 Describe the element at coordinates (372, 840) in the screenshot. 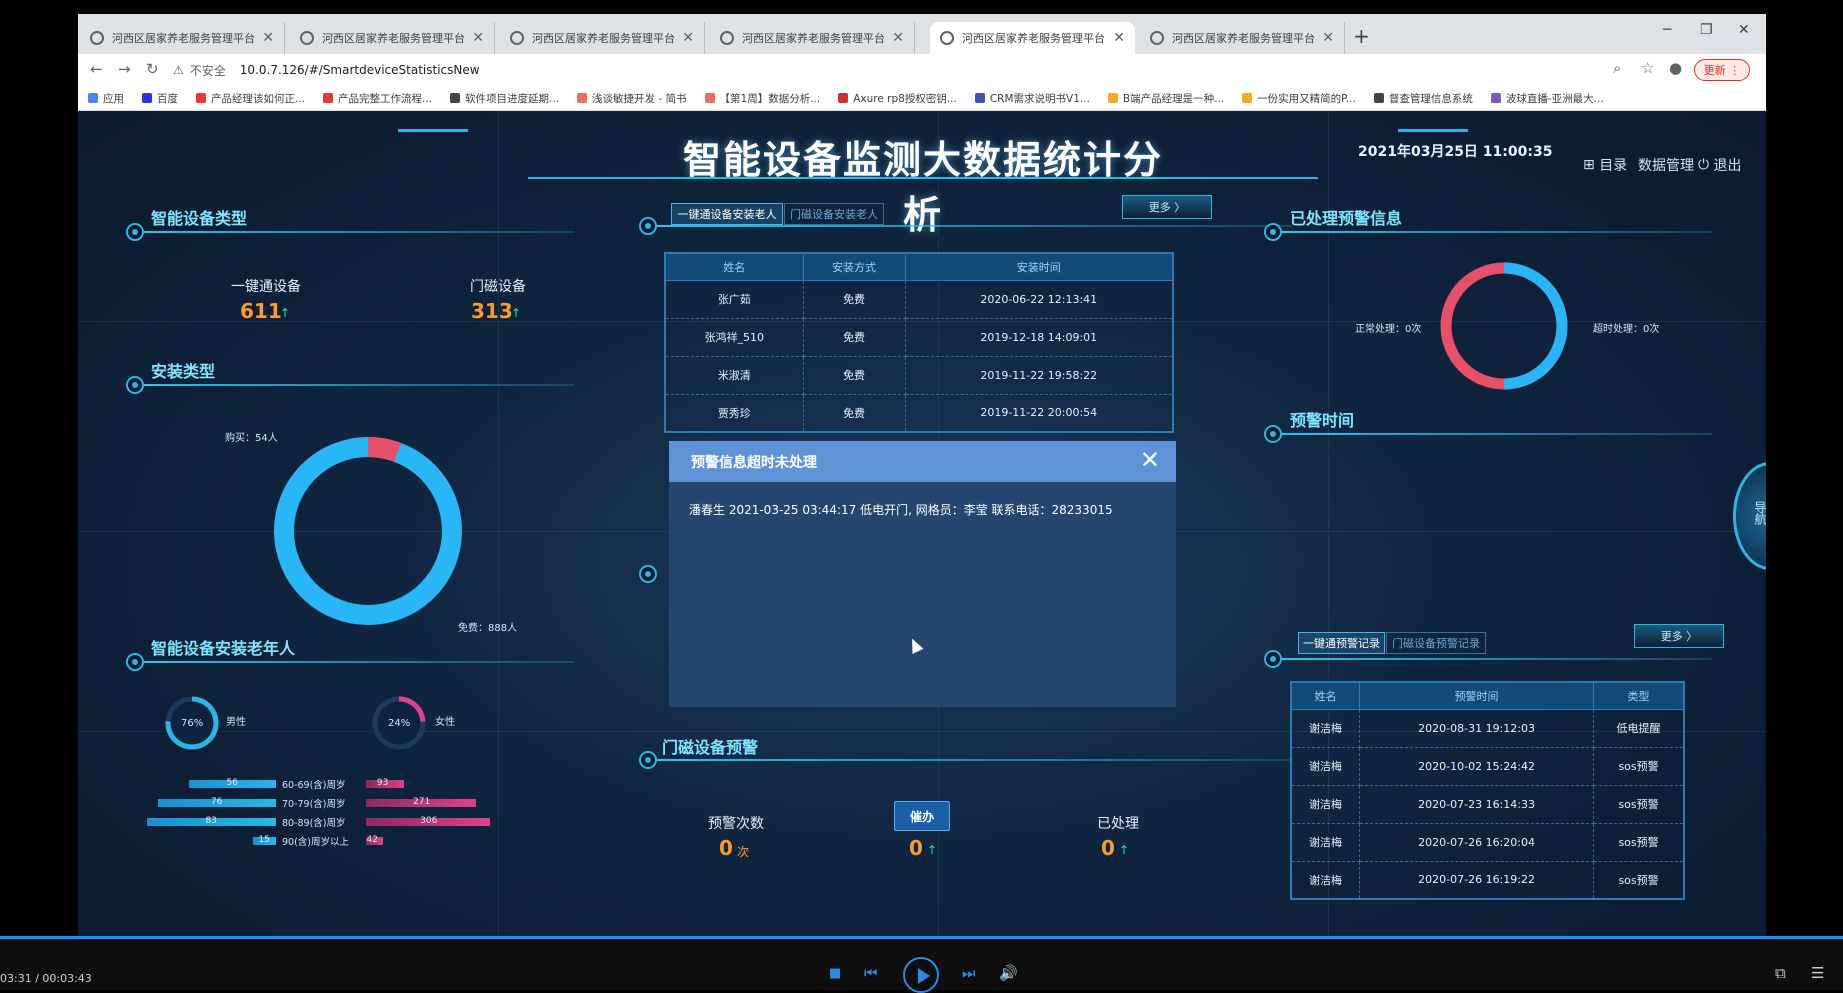

I see `female-age-value: 42` at that location.